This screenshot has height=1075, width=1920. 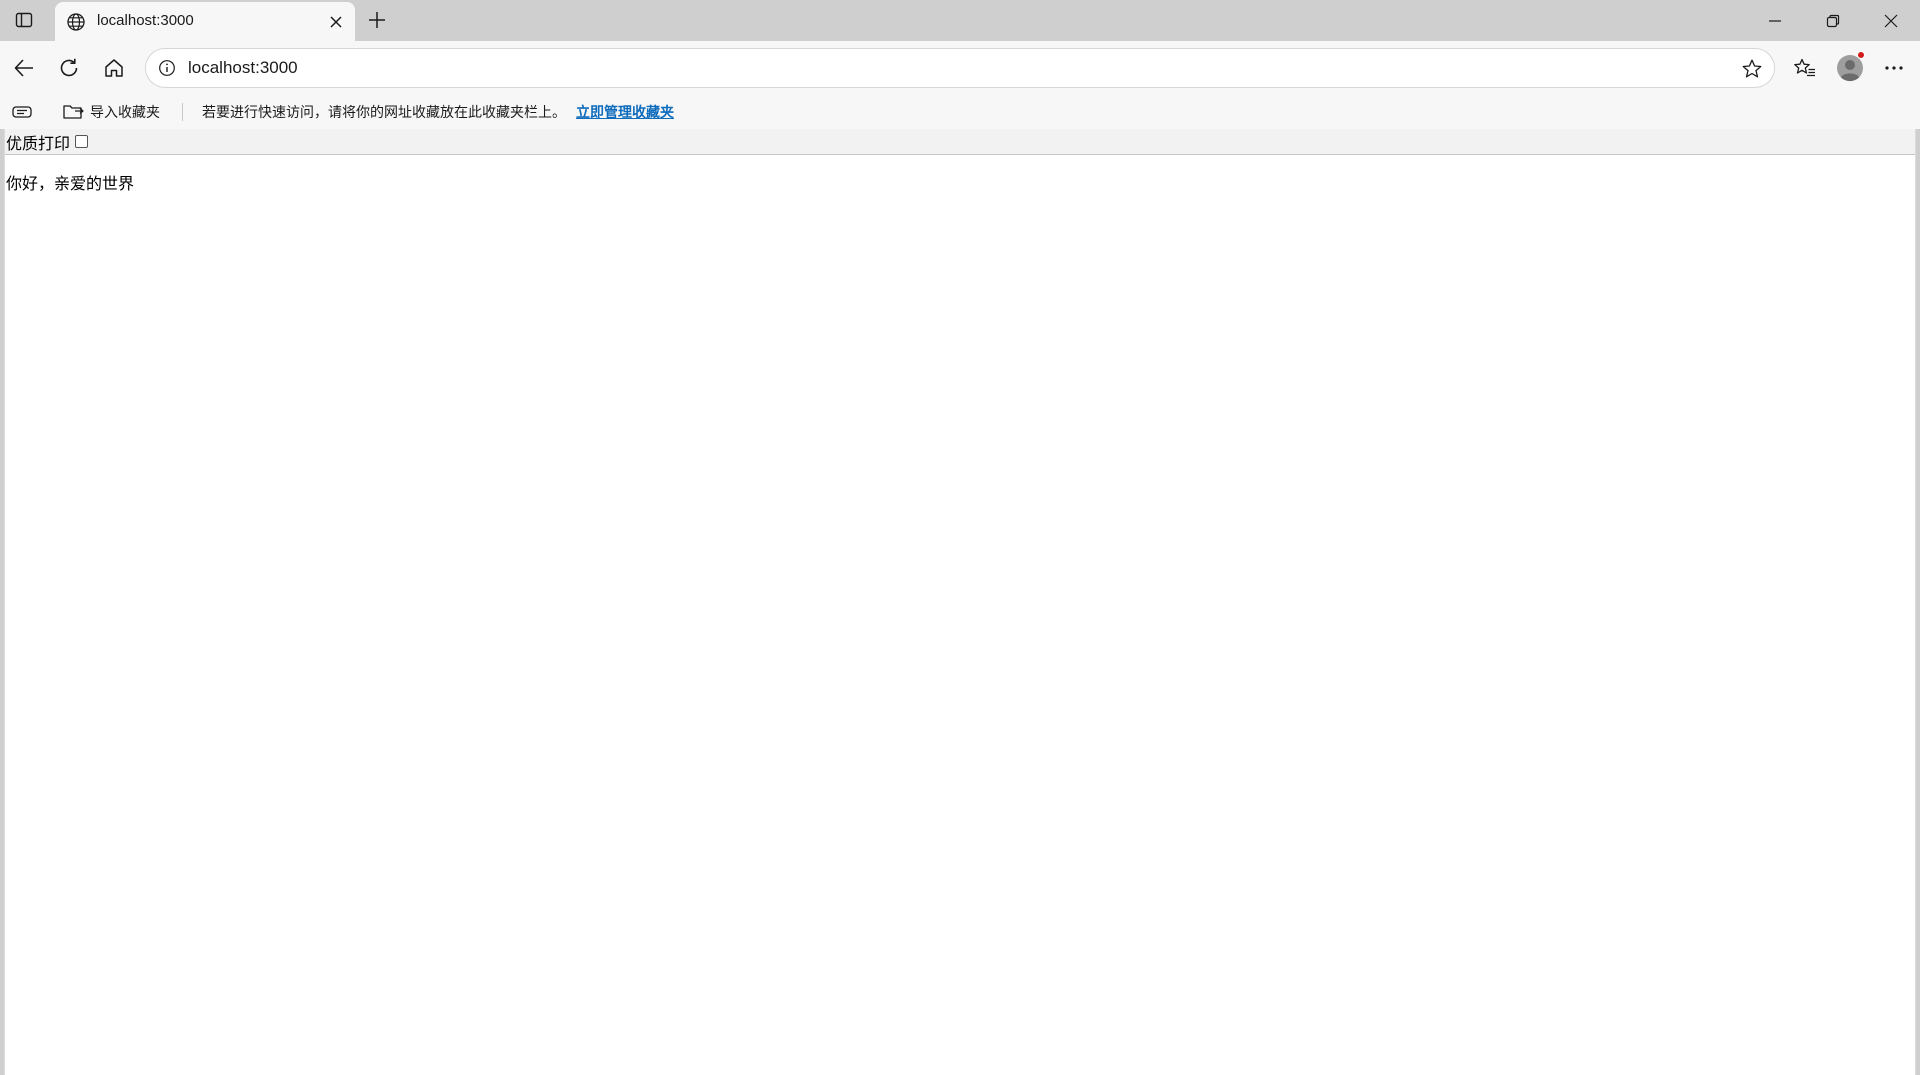 I want to click on plus-icon, so click(x=377, y=20).